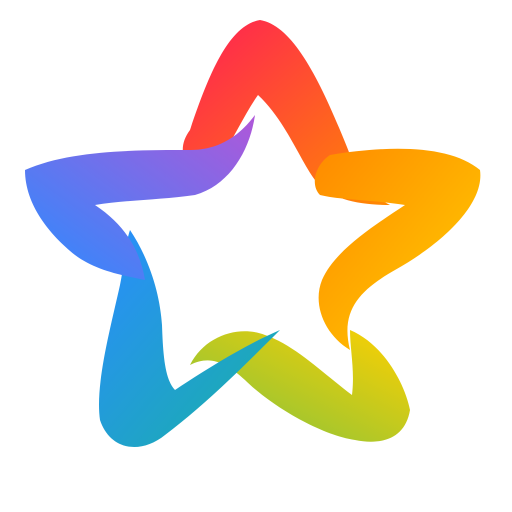 The height and width of the screenshot is (512, 512). Describe the element at coordinates (300, 386) in the screenshot. I see `star-arm-bottom-right` at that location.